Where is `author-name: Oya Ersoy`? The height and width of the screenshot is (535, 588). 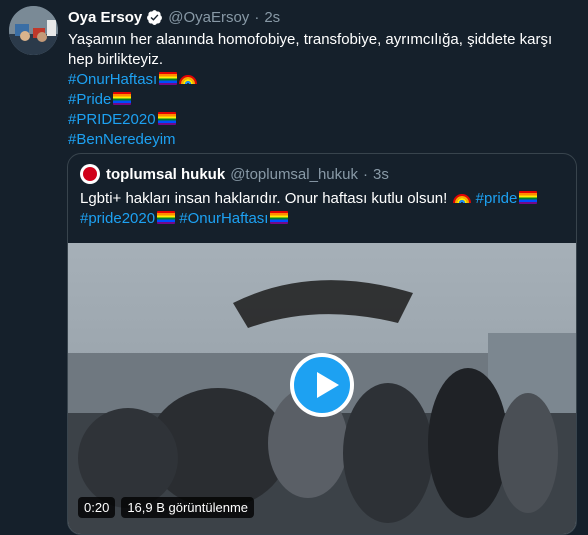 author-name: Oya Ersoy is located at coordinates (105, 17).